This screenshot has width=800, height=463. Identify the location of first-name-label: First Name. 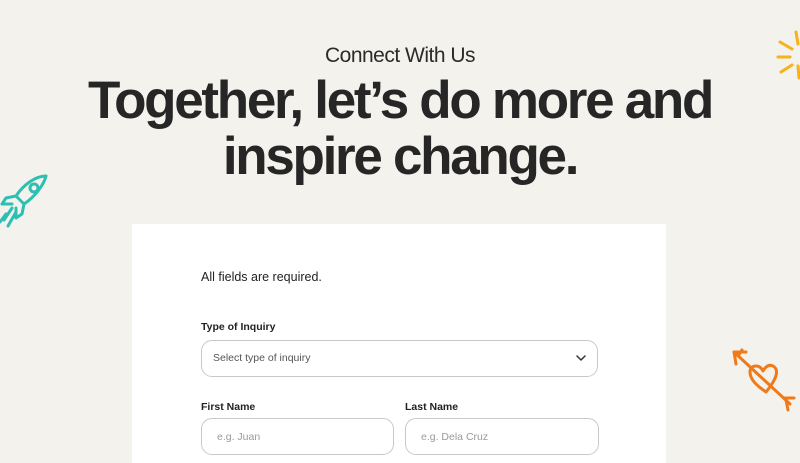
(228, 407).